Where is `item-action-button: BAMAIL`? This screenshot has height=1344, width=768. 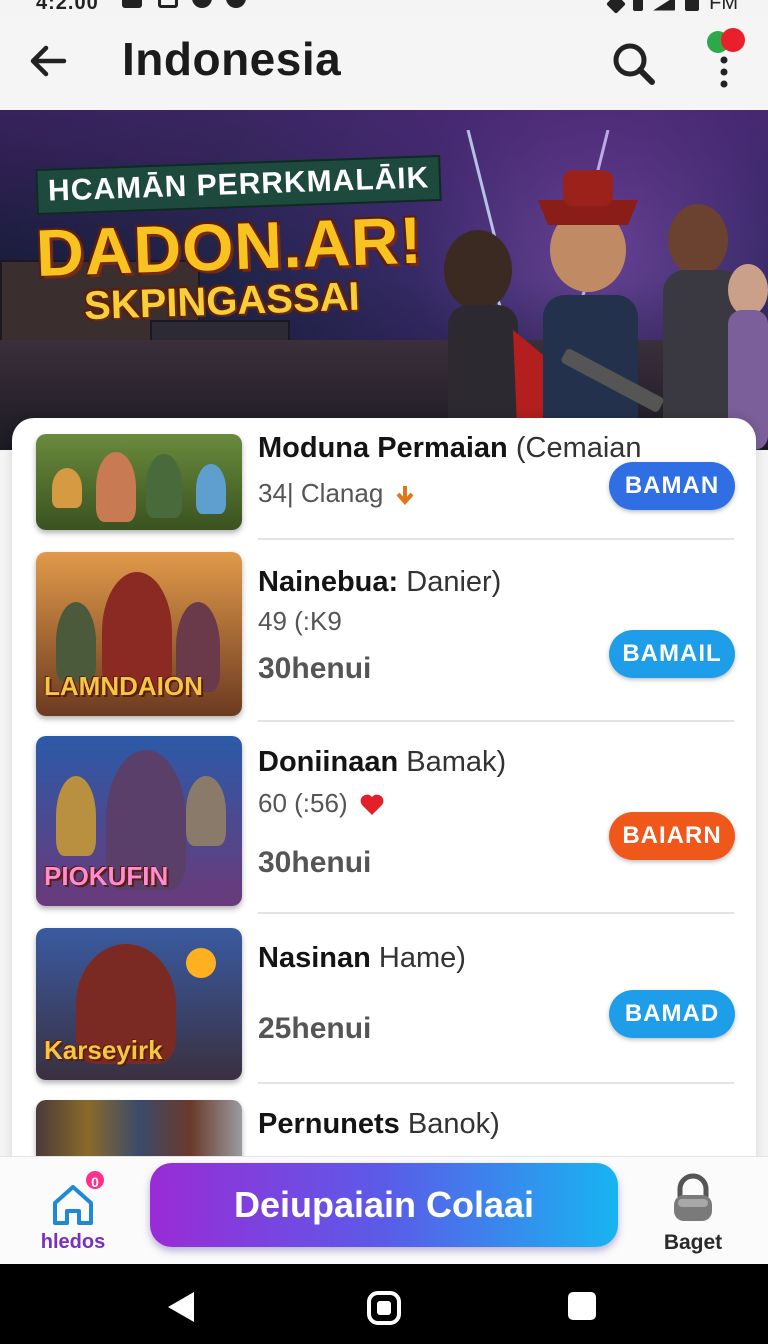 item-action-button: BAMAIL is located at coordinates (672, 654).